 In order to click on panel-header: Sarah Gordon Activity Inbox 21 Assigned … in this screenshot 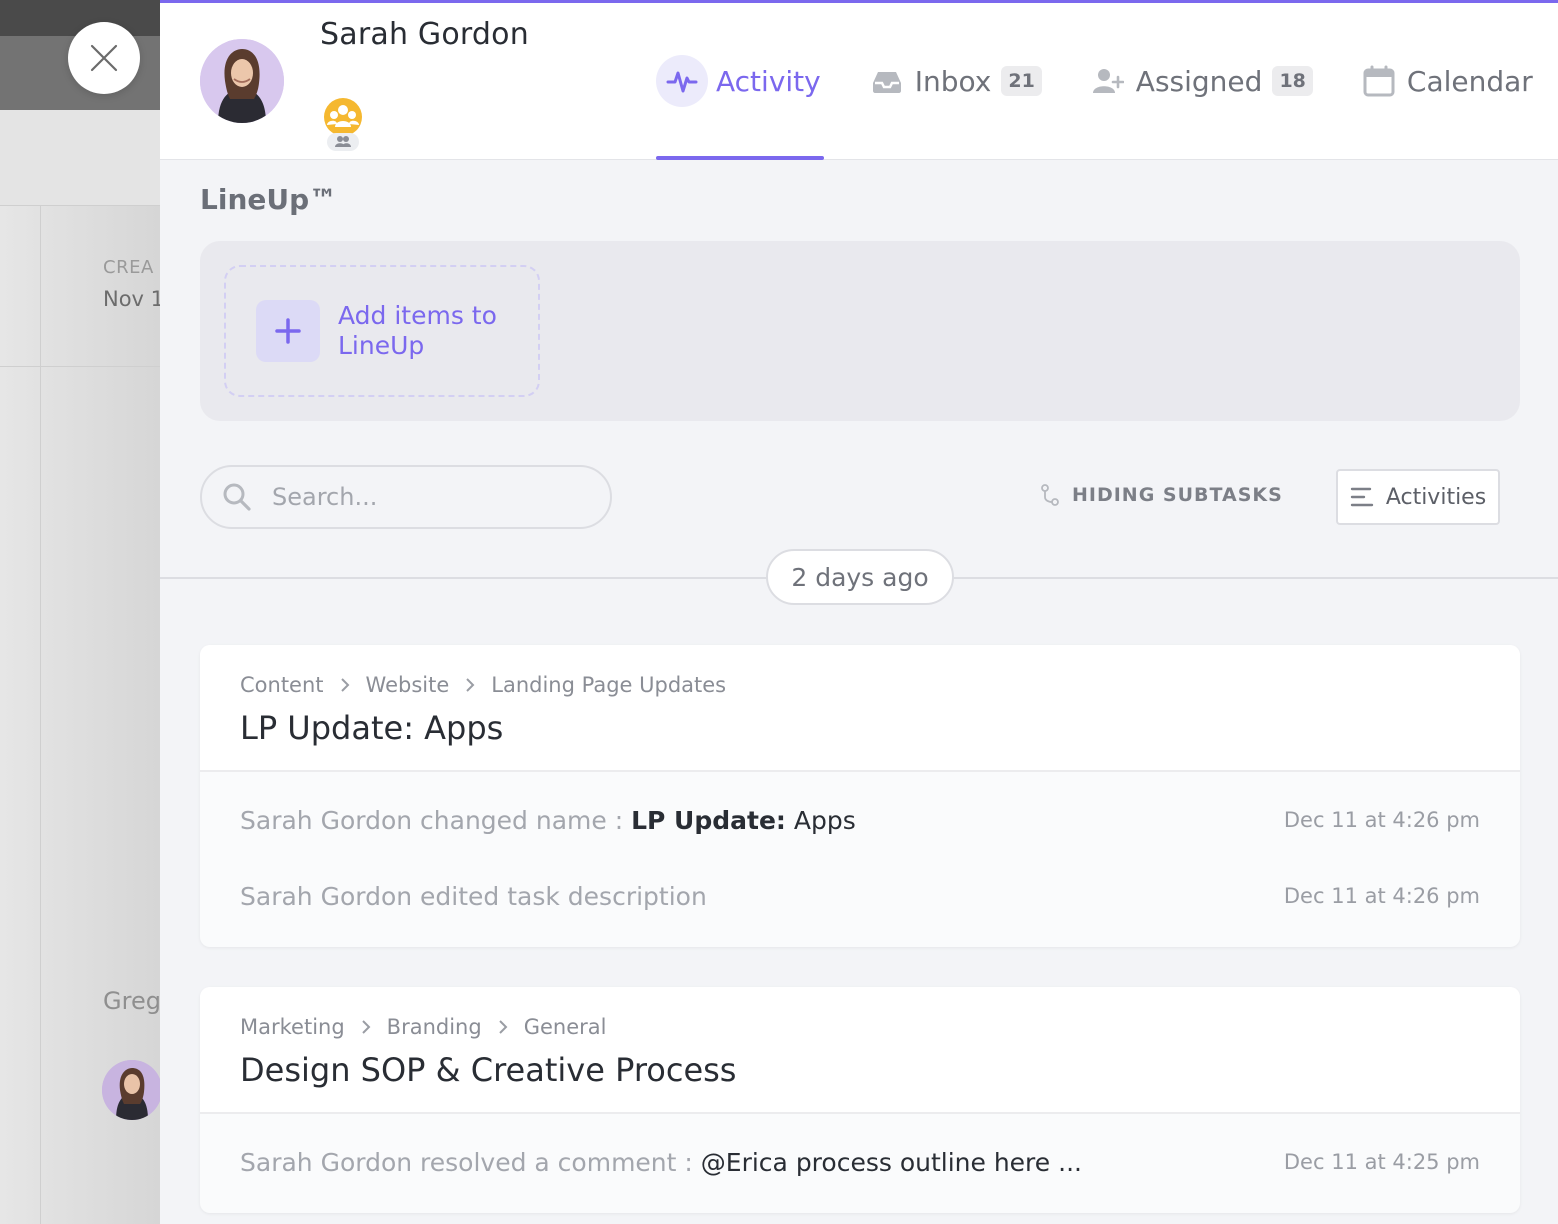, I will do `click(859, 81)`.